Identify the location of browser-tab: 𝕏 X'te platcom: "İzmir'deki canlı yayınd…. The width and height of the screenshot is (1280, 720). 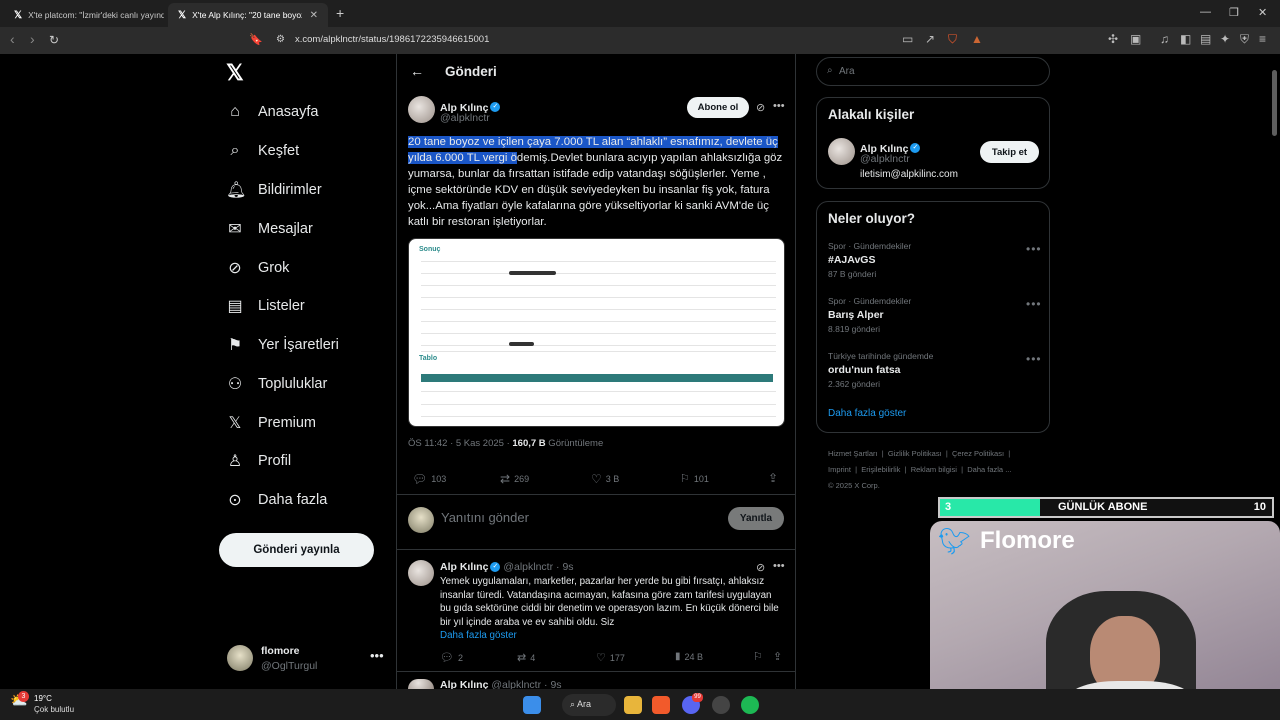
(84, 15).